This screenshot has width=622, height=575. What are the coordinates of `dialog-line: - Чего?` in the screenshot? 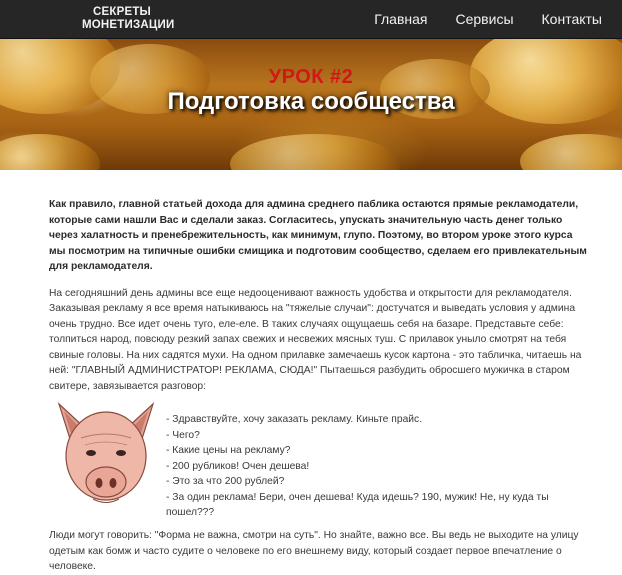 It's located at (183, 435).